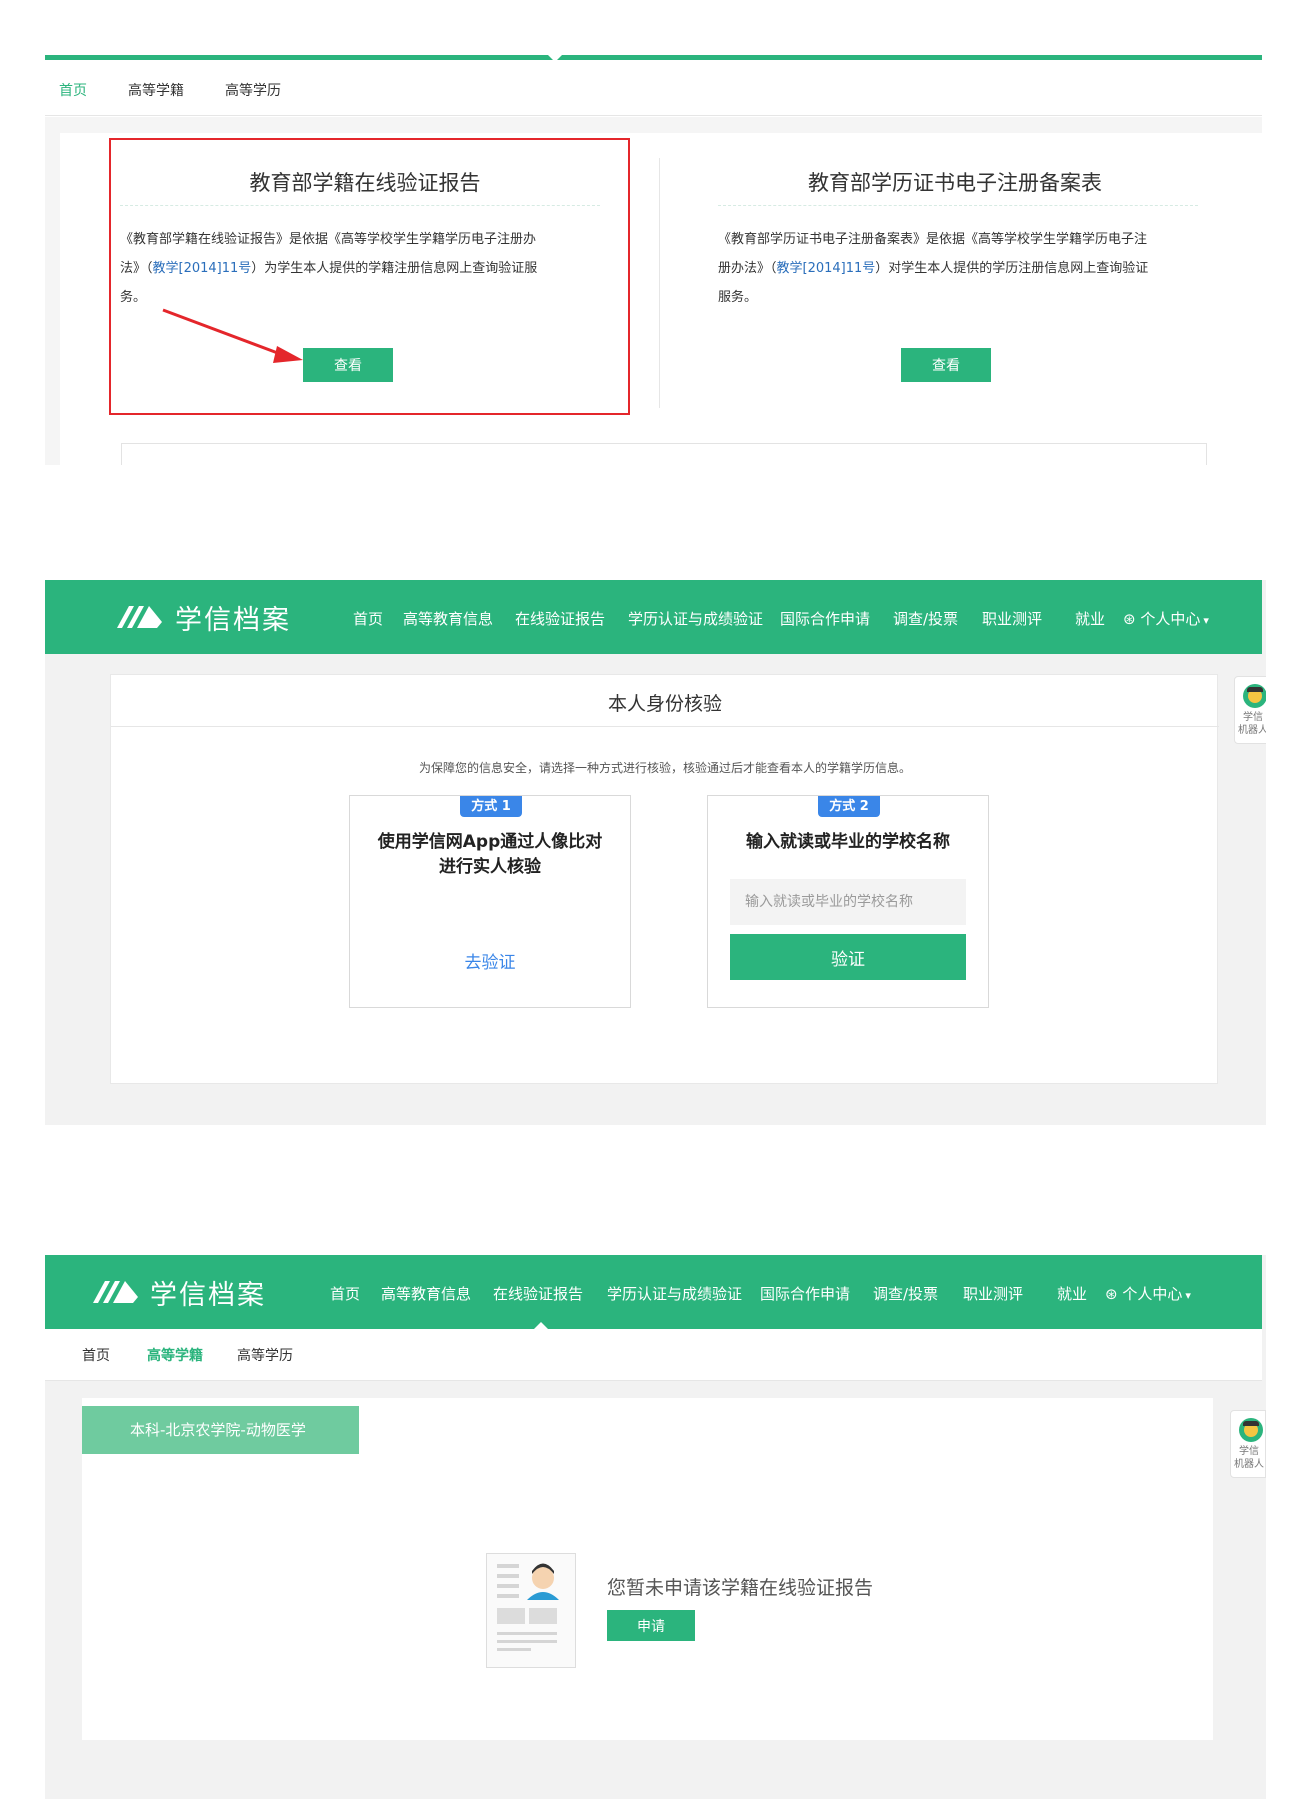 Image resolution: width=1296 pixels, height=1799 pixels. Describe the element at coordinates (659, 283) in the screenshot. I see `card-divider` at that location.